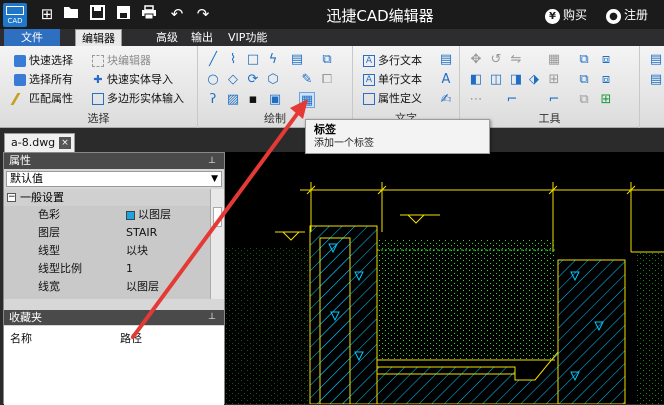 The image size is (664, 405). Describe the element at coordinates (446, 60) in the screenshot. I see `text-style-icon: ▤` at that location.